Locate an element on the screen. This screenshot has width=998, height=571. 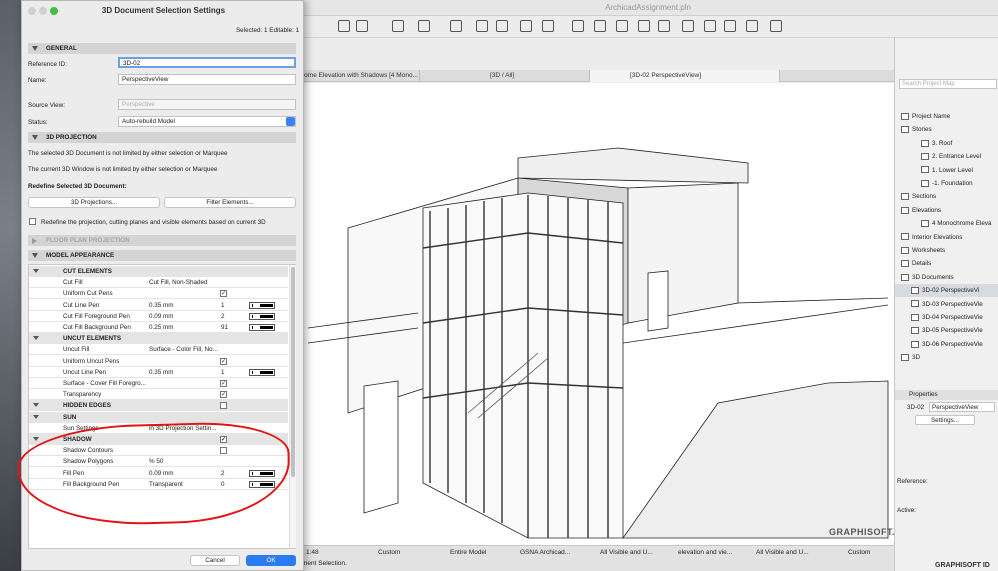
table-row: Transparency ✓ is located at coordinates (158, 395).